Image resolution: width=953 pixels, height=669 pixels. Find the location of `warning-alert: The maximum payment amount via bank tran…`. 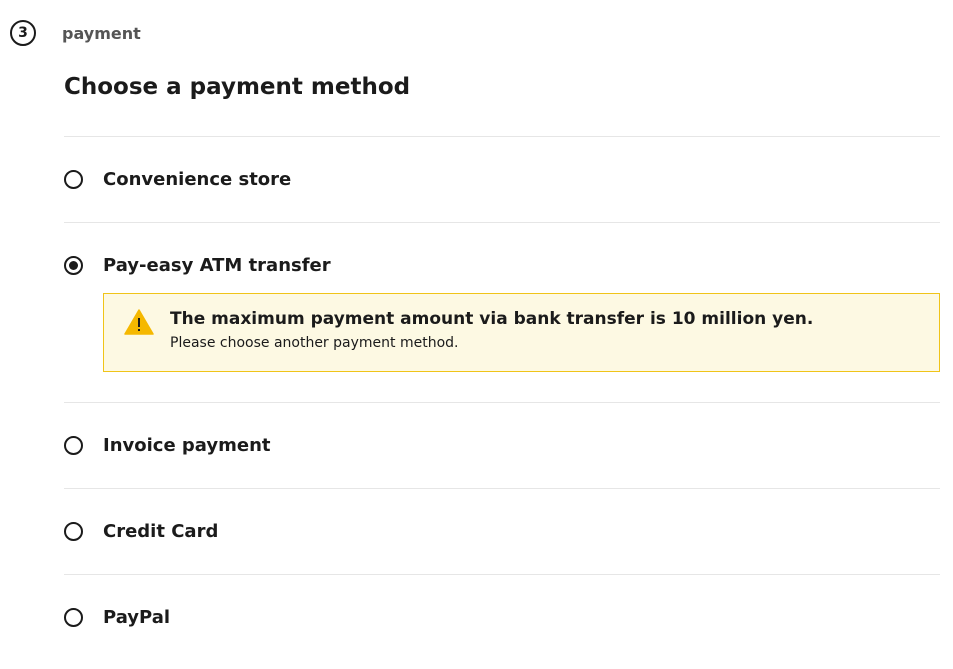

warning-alert: The maximum payment amount via bank tran… is located at coordinates (521, 332).